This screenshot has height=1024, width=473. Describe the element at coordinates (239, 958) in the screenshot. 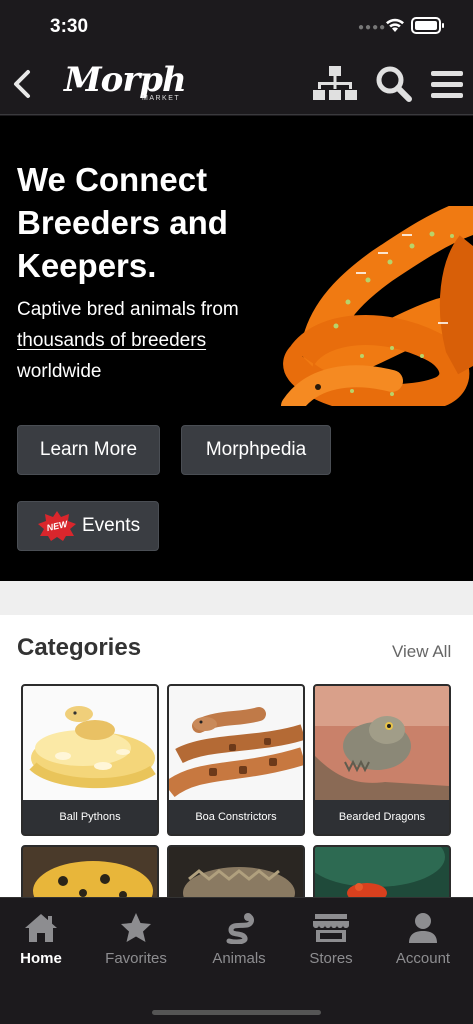

I see `tab-animals-label: Animals` at that location.